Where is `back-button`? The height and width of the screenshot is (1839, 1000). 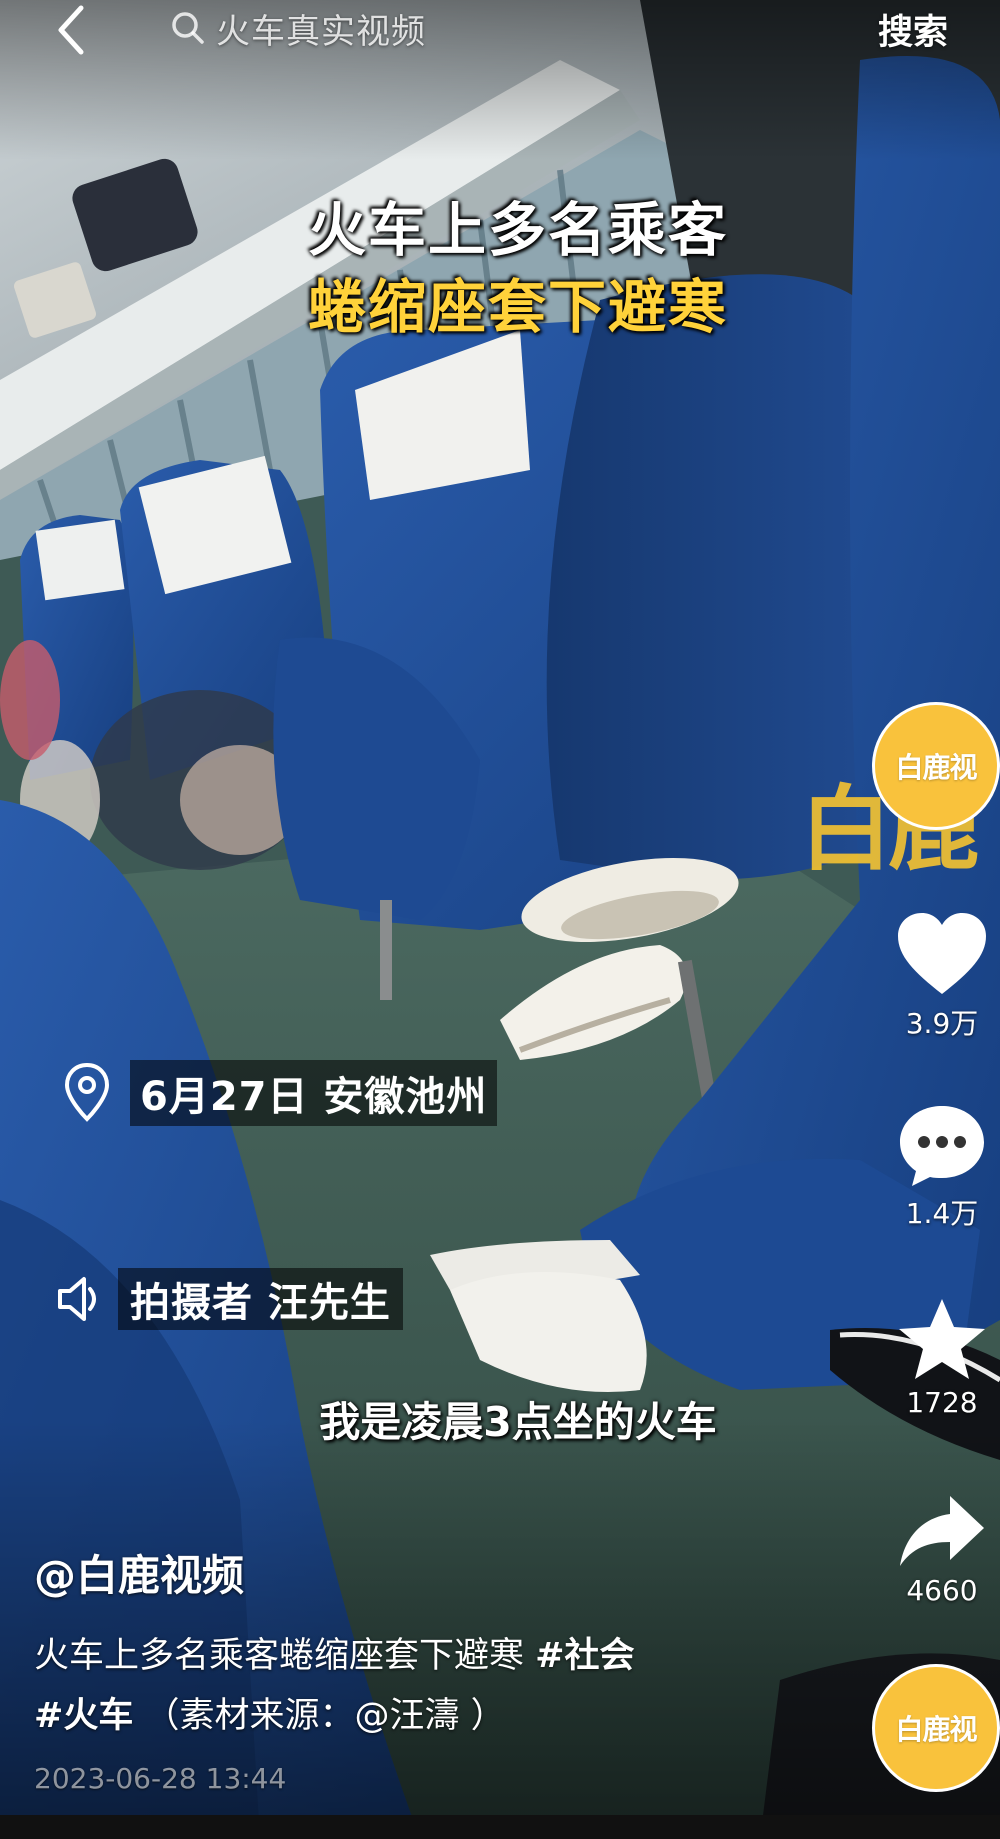
back-button is located at coordinates (71, 30).